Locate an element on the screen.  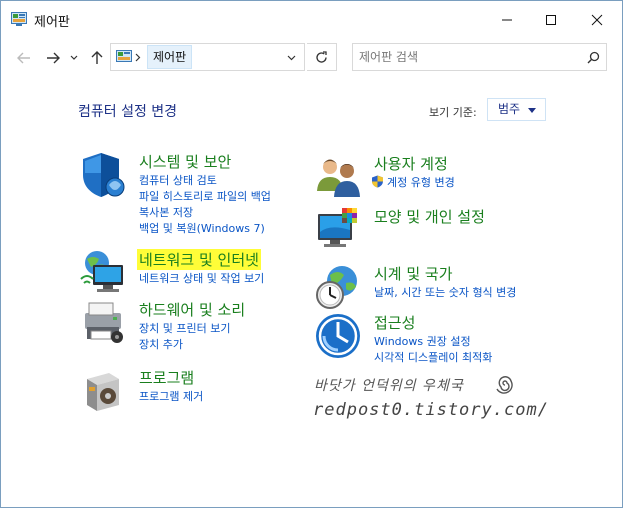
user-accounts-icon is located at coordinates (338, 177).